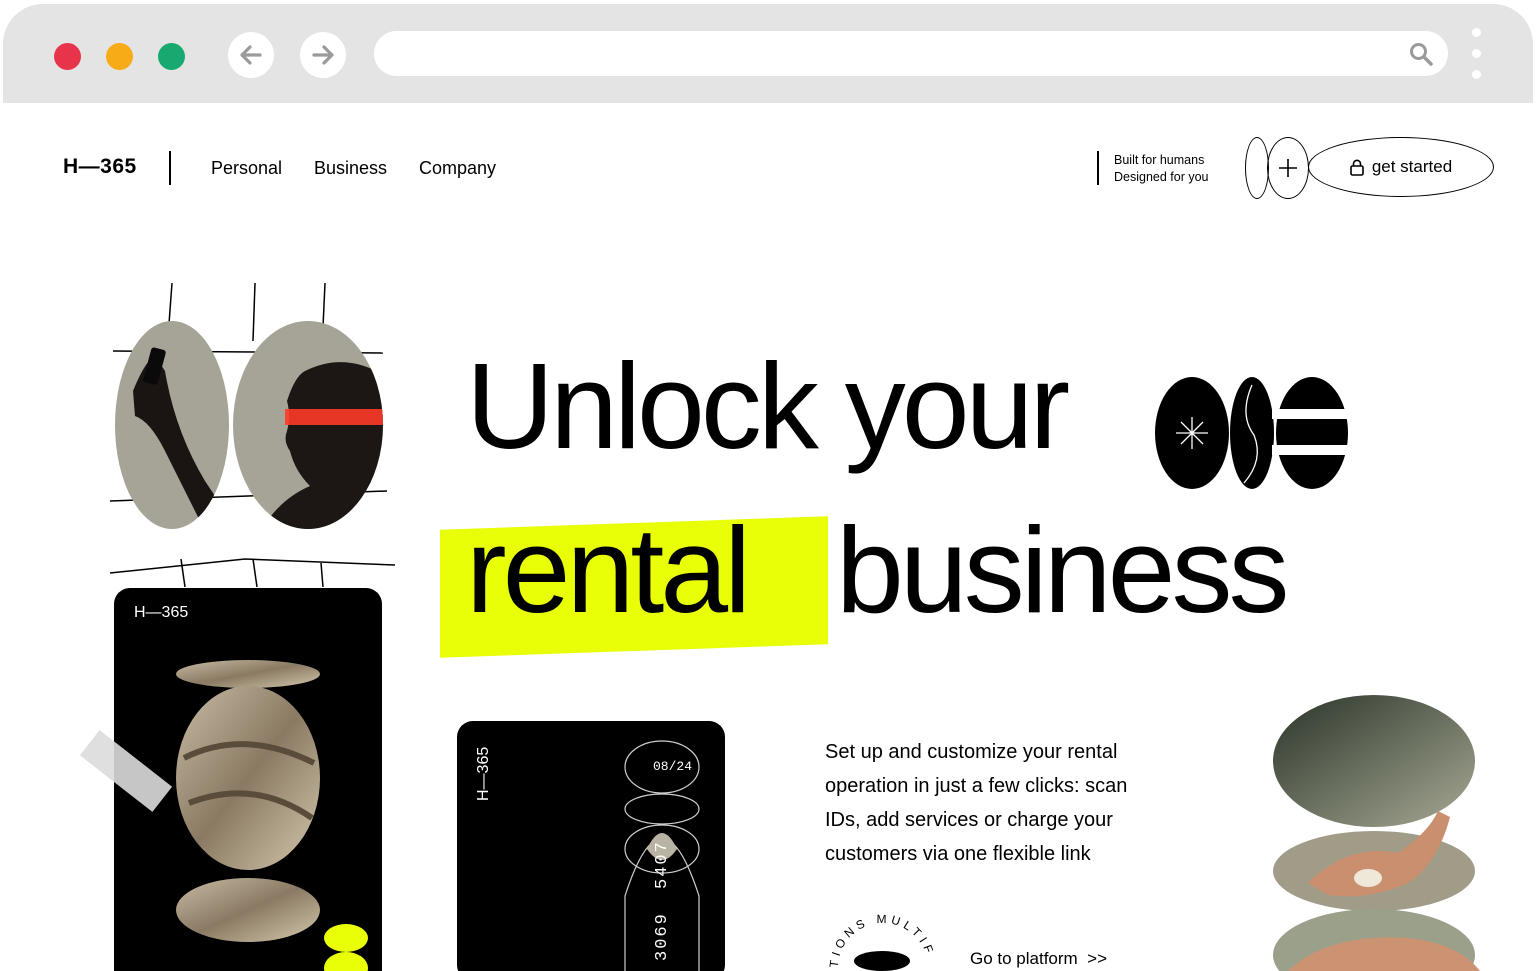  What do you see at coordinates (662, 864) in the screenshot?
I see `card-number-part2: 5407` at bounding box center [662, 864].